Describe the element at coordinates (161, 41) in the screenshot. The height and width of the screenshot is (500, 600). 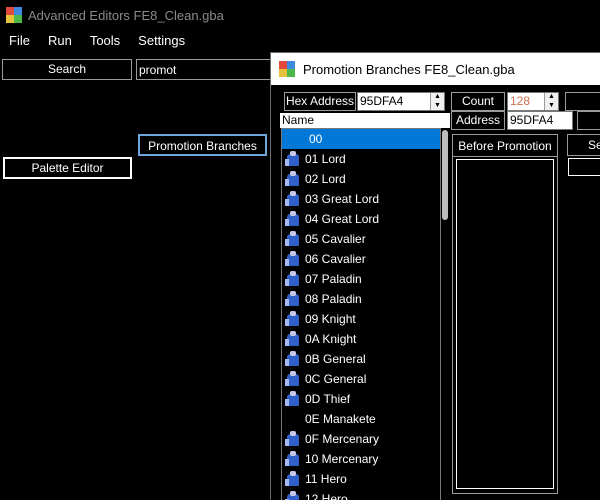
I see `menu-settings: Settings` at that location.